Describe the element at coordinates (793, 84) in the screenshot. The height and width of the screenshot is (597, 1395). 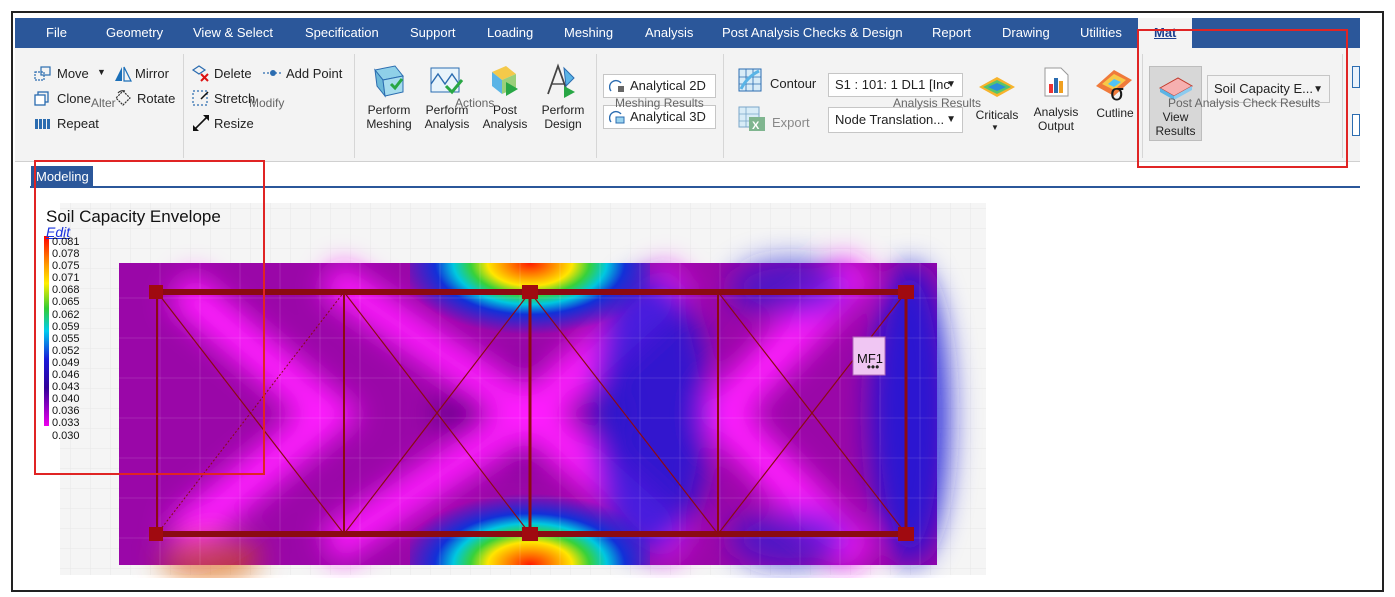
I see `contour-button: Contour` at that location.